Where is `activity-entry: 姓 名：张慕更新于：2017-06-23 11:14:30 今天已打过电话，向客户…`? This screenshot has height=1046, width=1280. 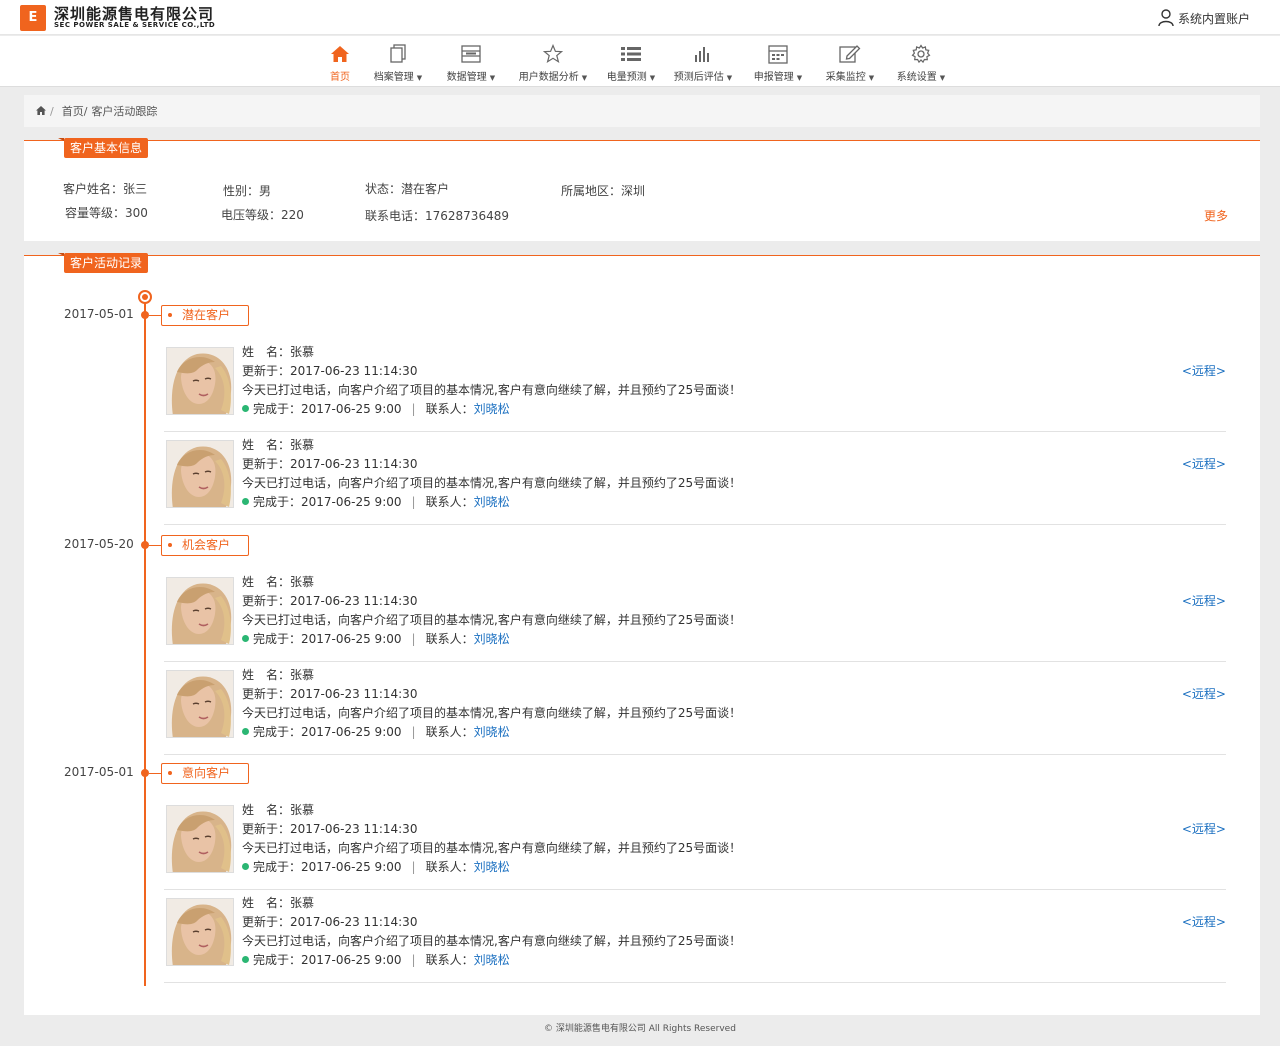 activity-entry: 姓 名：张慕更新于：2017-06-23 11:14:30 今天已打过电话，向客户… is located at coordinates (695, 385).